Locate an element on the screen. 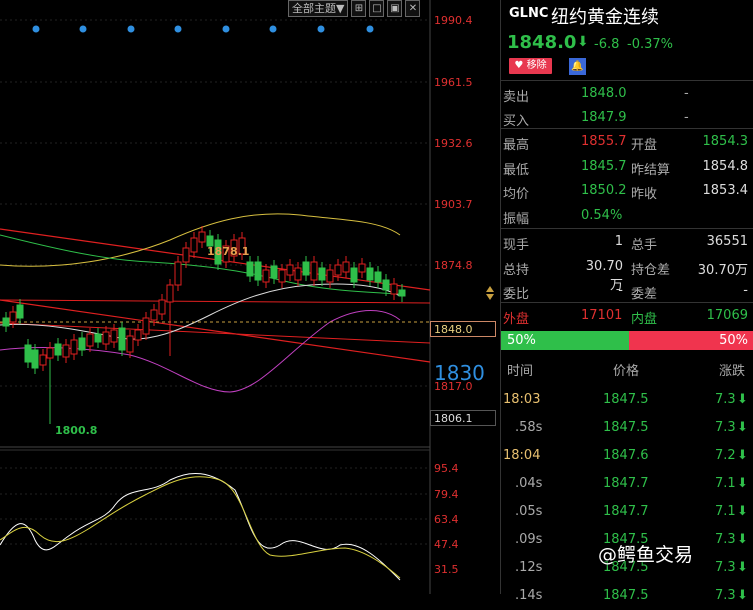 Image resolution: width=753 pixels, height=610 pixels. volume-row: 现手 1 总手 36551 is located at coordinates (627, 242).